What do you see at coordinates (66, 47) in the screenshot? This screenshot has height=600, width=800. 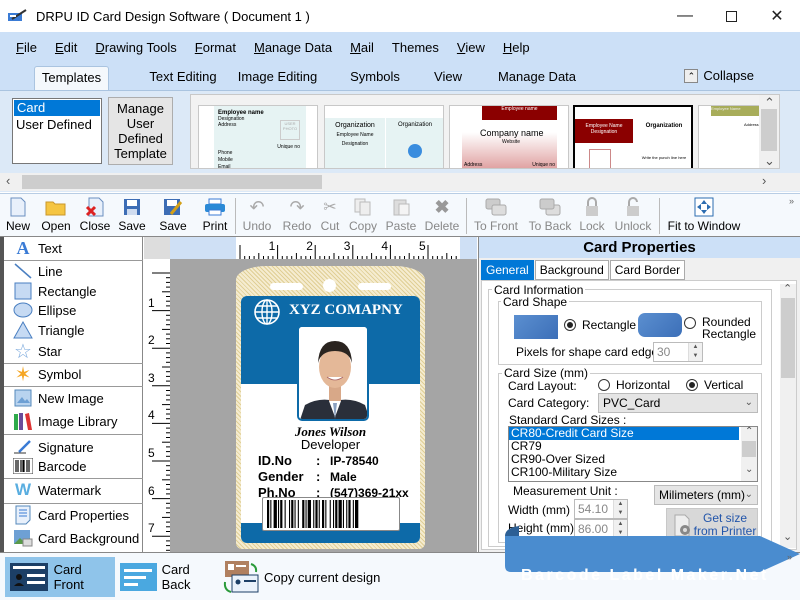 I see `menu-edit: Edit` at bounding box center [66, 47].